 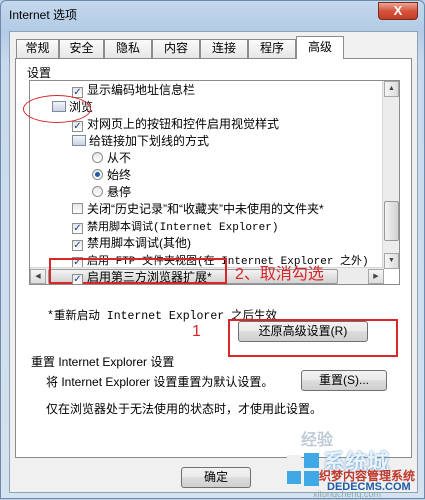 What do you see at coordinates (175, 125) in the screenshot?
I see `list-item: ✓ 对网页上的按钮和控件启用视觉样式` at bounding box center [175, 125].